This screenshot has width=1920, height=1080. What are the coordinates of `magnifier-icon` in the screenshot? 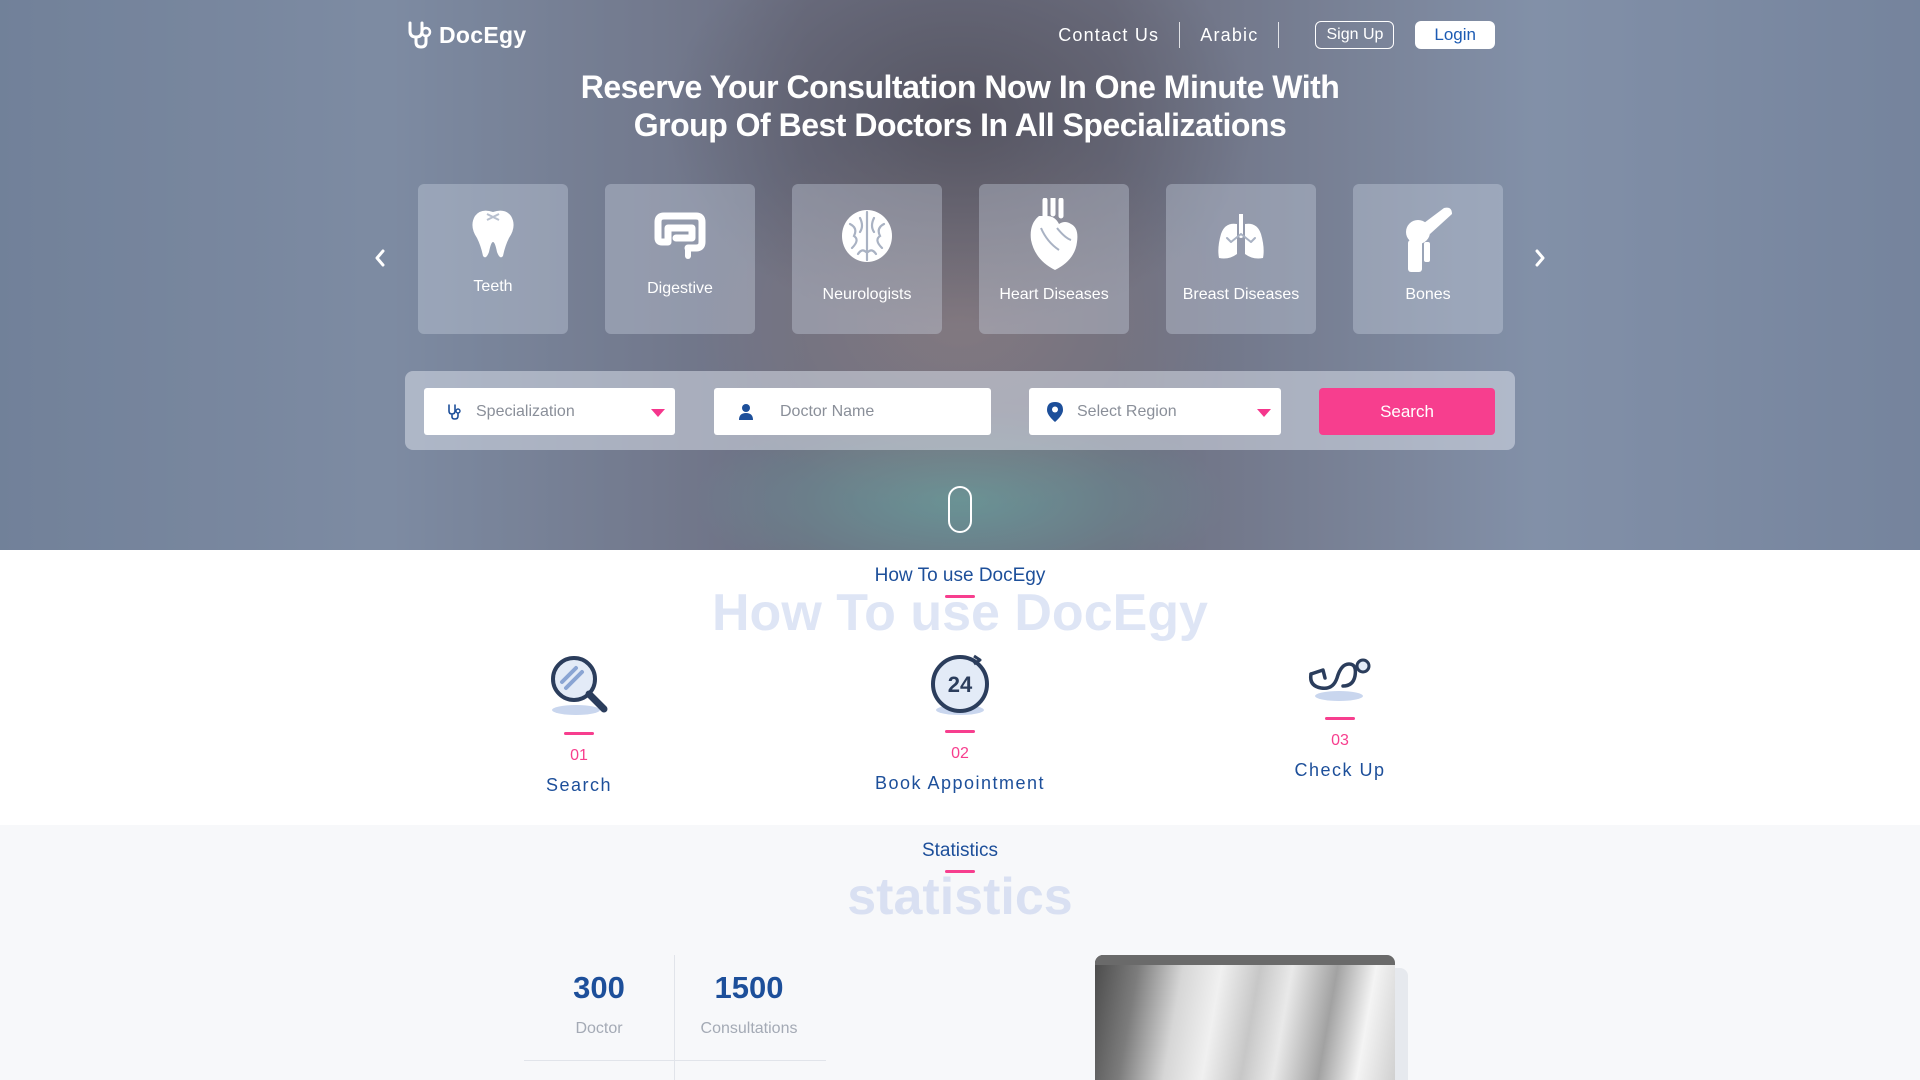 It's located at (579, 685).